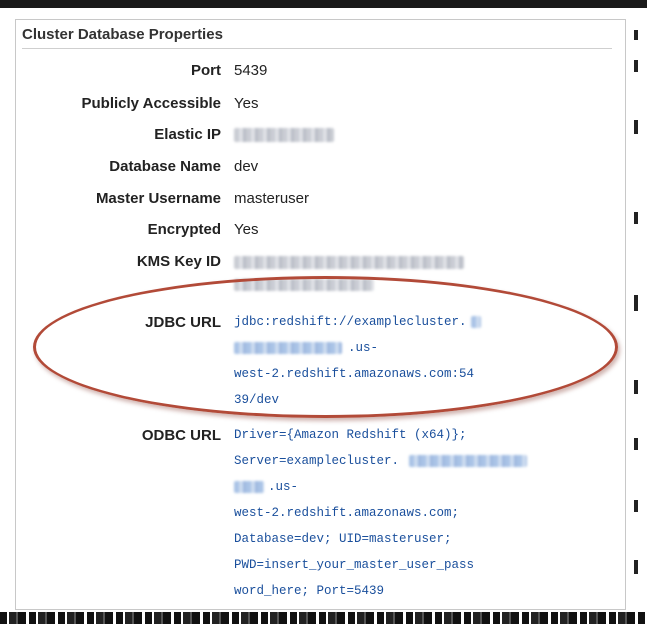 Image resolution: width=647 pixels, height=624 pixels. What do you see at coordinates (309, 591) in the screenshot?
I see `odbc-url-line: word_here; Port=5439` at bounding box center [309, 591].